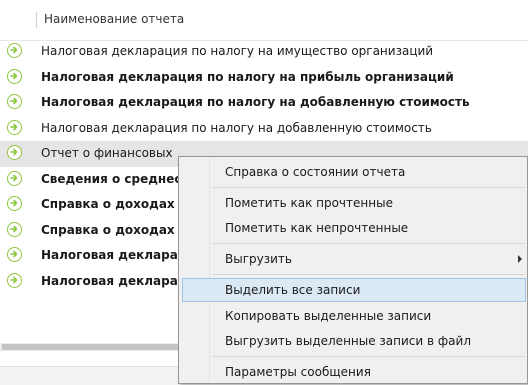  Describe the element at coordinates (354, 341) in the screenshot. I see `menu-item-export-selected-to-file: Выгрузить выделенные записи в файл` at that location.